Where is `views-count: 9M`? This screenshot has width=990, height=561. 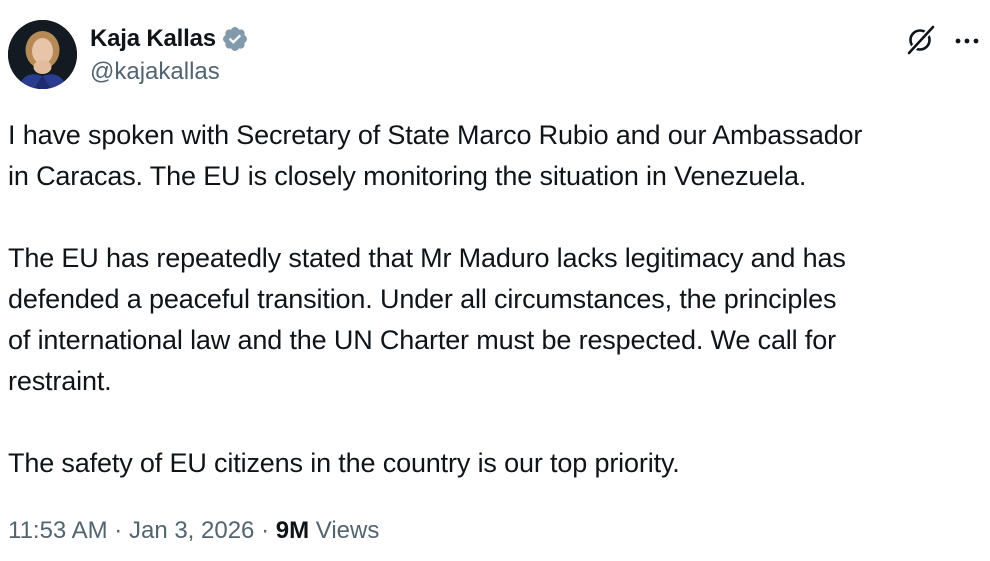
views-count: 9M is located at coordinates (292, 530).